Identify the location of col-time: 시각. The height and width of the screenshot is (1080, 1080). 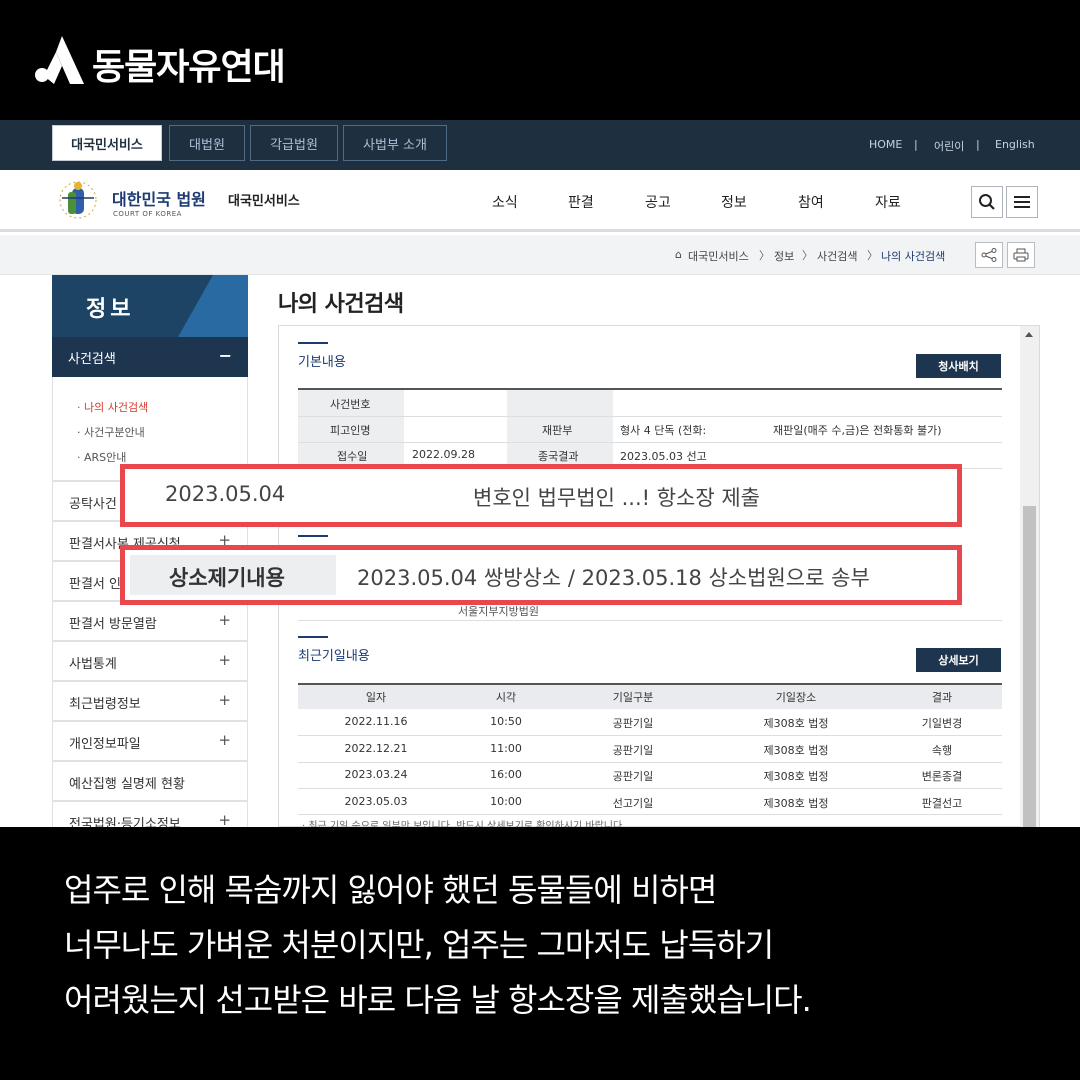
(506, 697).